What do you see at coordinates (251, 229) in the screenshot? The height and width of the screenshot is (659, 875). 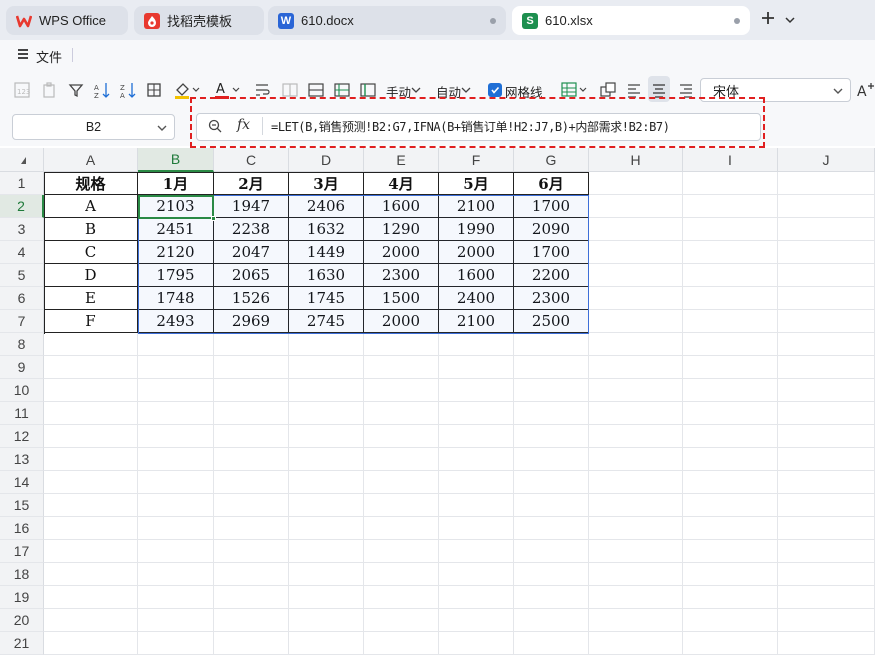 I see `cell: 2238` at bounding box center [251, 229].